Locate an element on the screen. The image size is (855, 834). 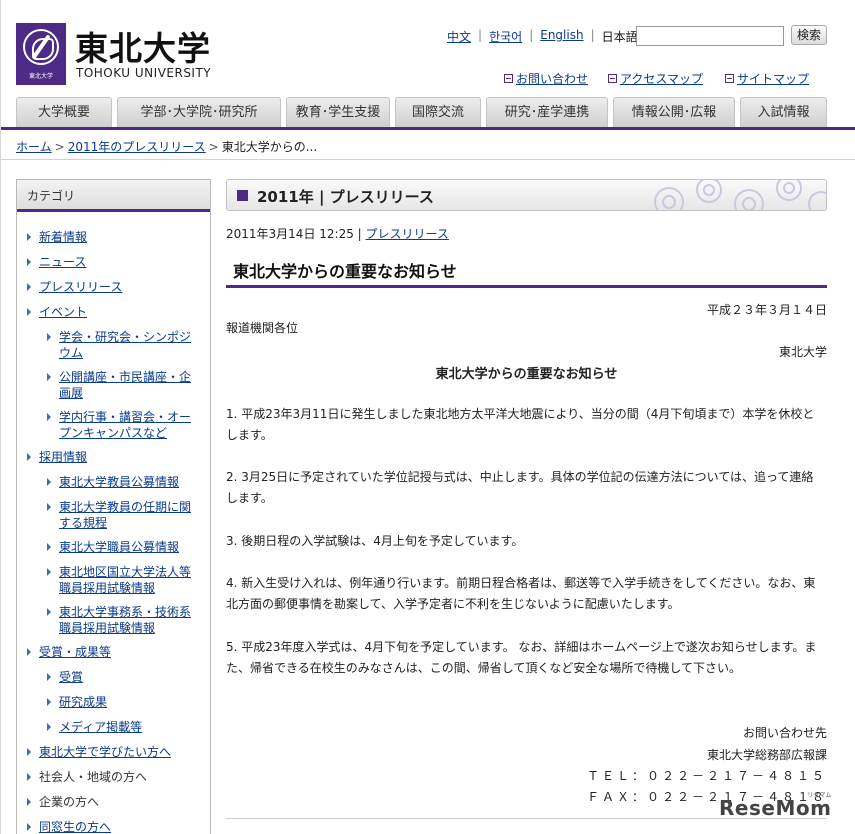
sidebar-item-faculty-jobs: 東北大学教員公募情報 is located at coordinates (123, 482).